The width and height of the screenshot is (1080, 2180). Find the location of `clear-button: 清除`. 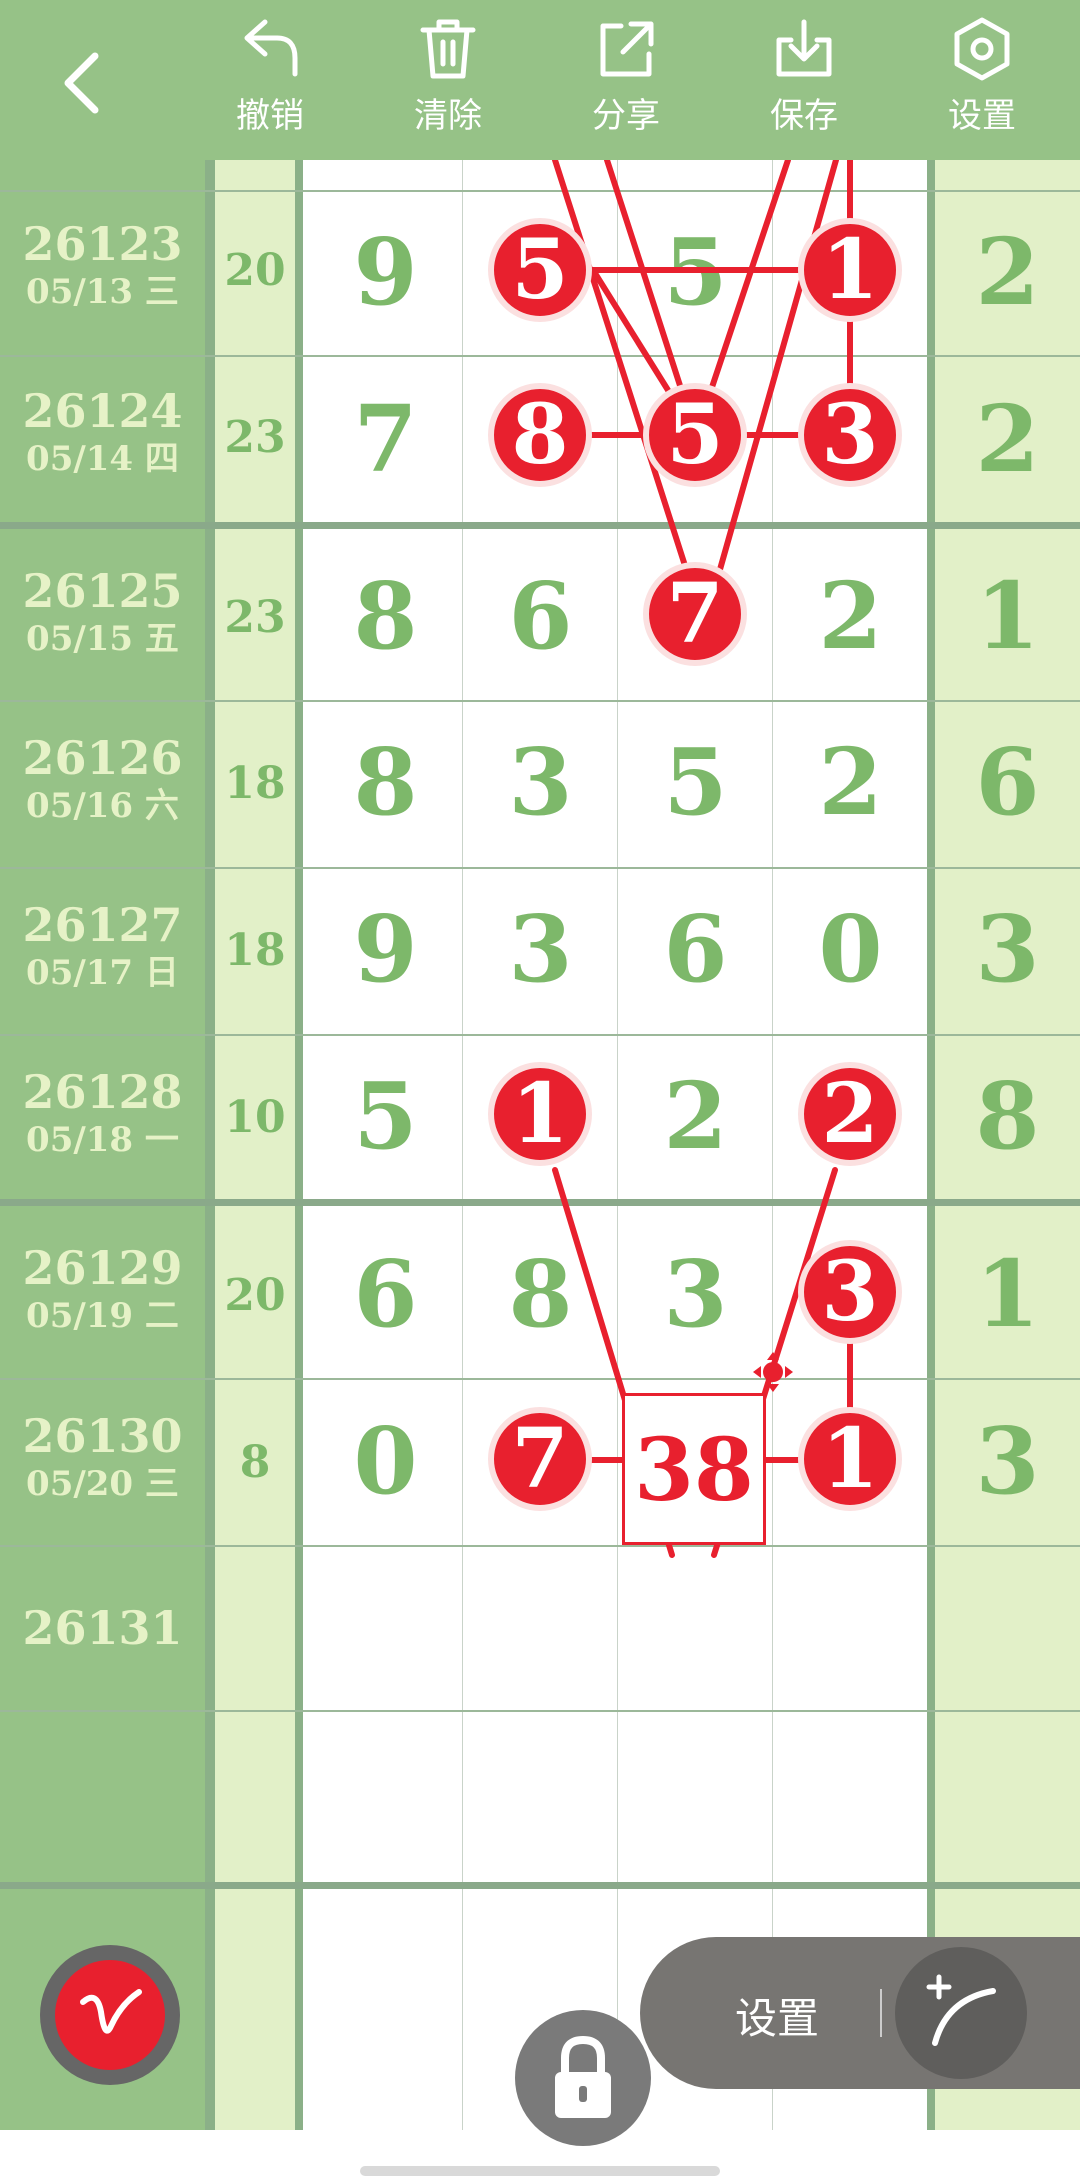

clear-button: 清除 is located at coordinates (448, 79).